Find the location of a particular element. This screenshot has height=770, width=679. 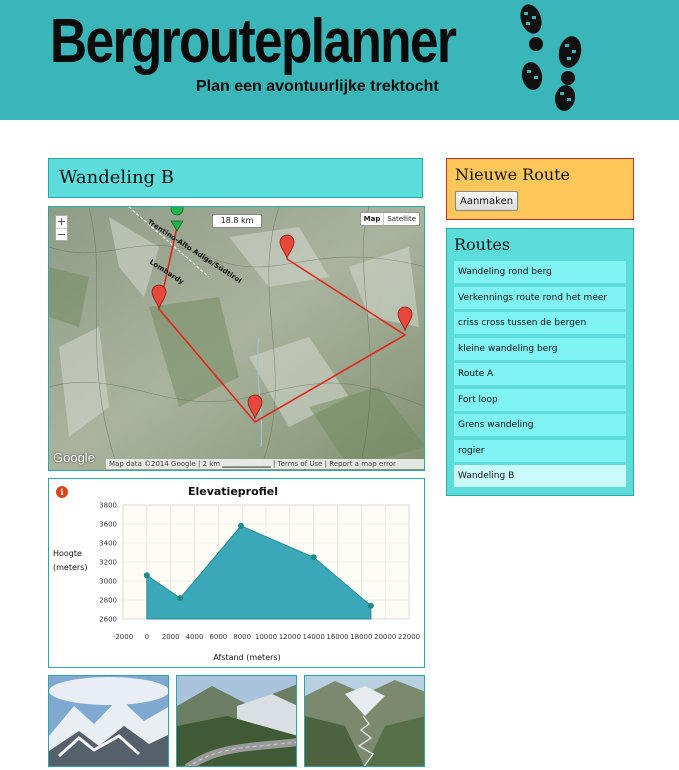

x-tick-label: 10000 is located at coordinates (266, 637).